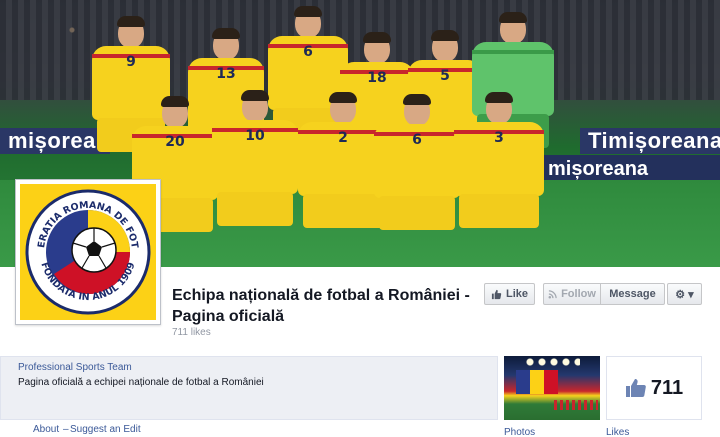  Describe the element at coordinates (377, 78) in the screenshot. I see `player-number: 18` at that location.